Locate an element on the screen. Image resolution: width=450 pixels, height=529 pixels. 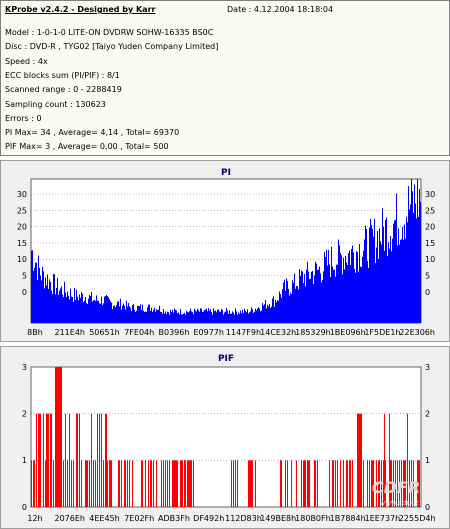
pif-xtick-label: 2076Eh is located at coordinates (70, 518).